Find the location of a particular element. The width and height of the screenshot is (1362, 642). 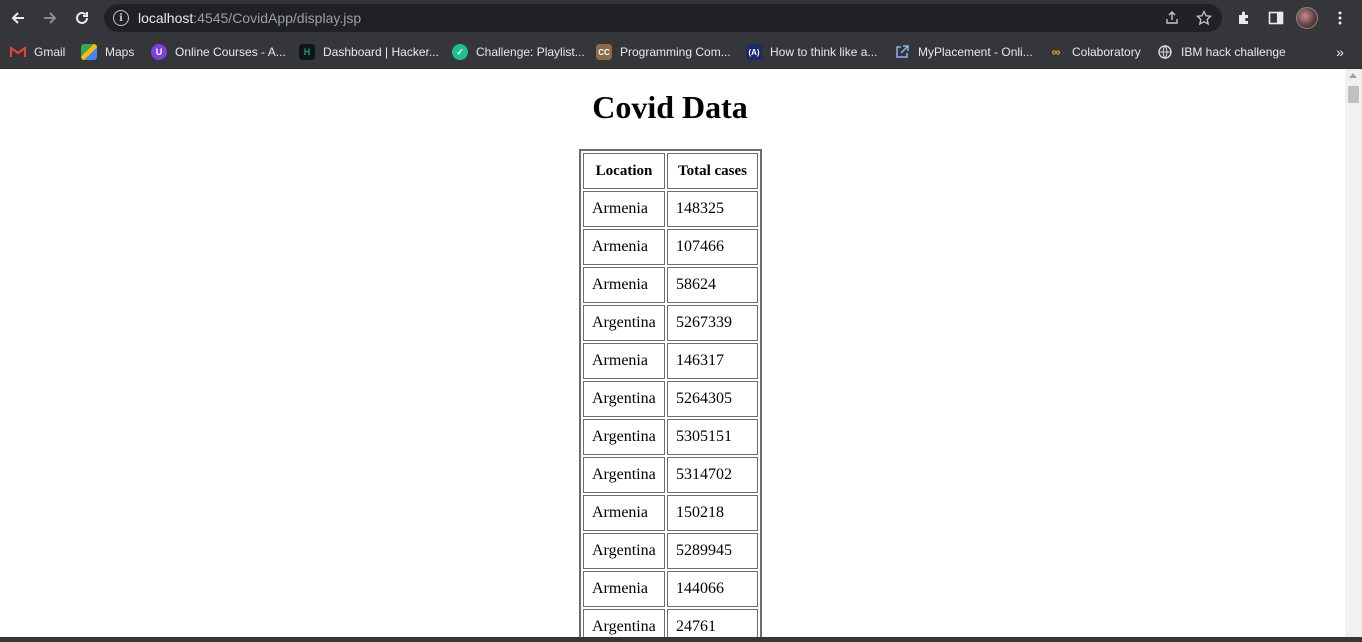

maps-icon is located at coordinates (89, 52).